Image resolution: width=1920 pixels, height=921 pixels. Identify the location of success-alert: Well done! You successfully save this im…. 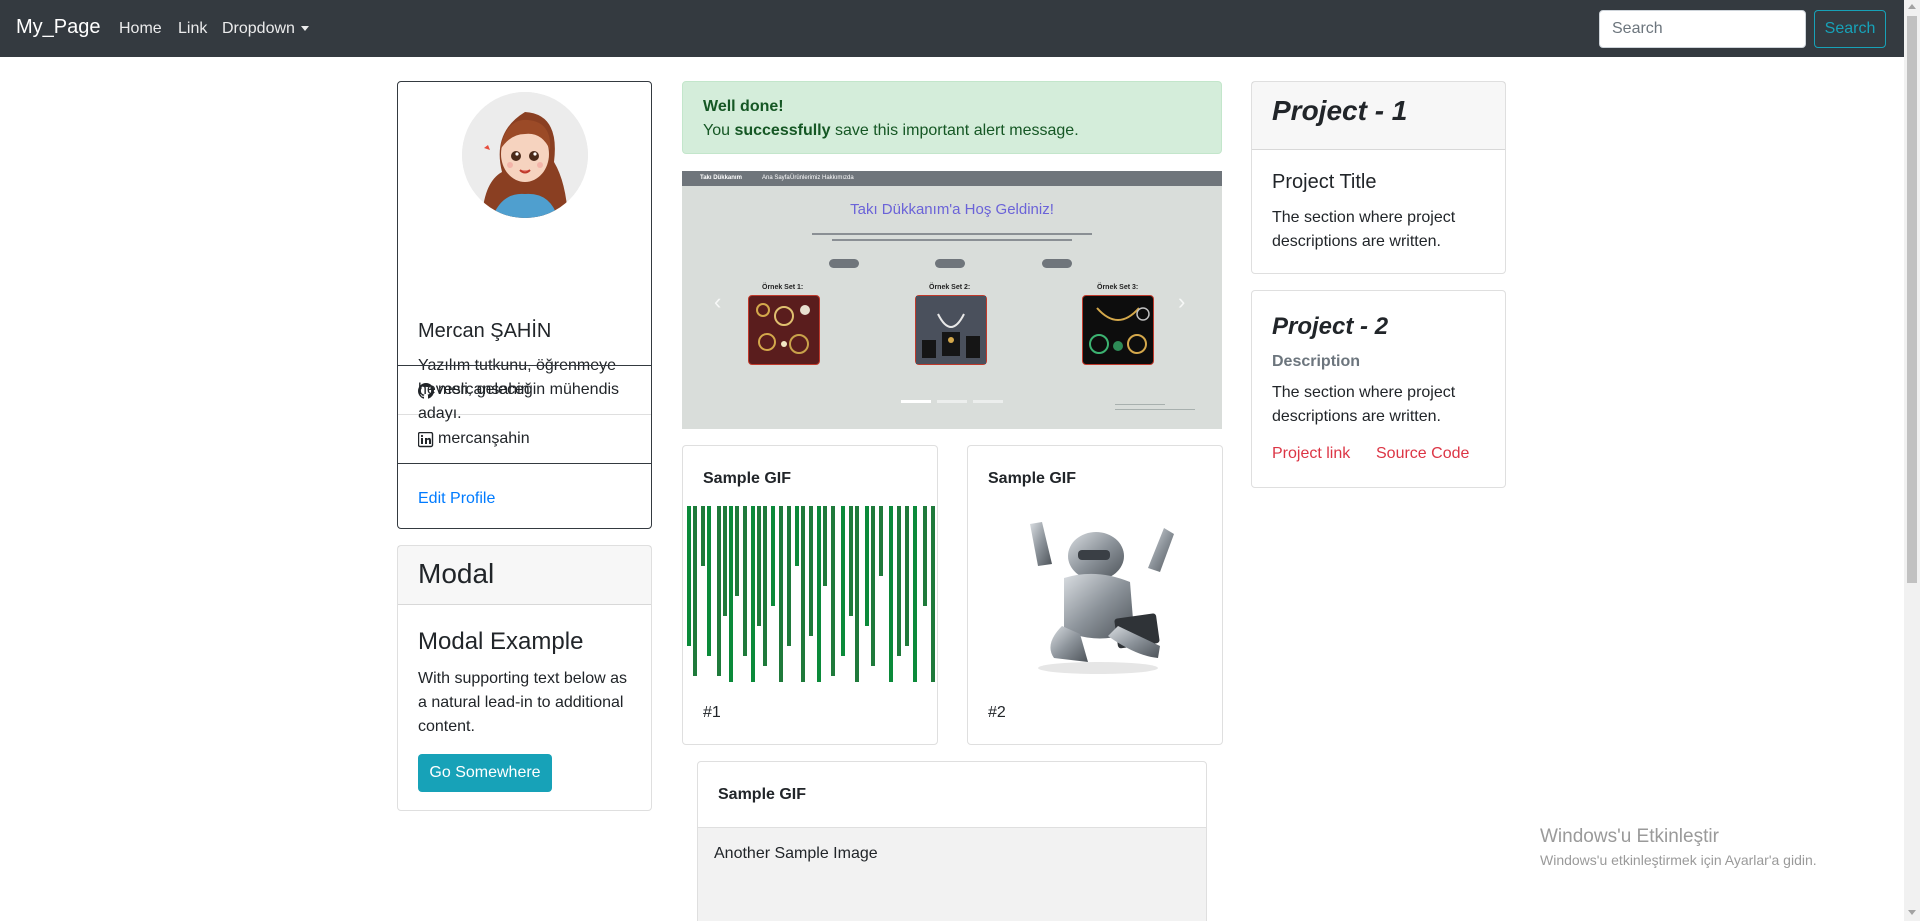
(952, 117).